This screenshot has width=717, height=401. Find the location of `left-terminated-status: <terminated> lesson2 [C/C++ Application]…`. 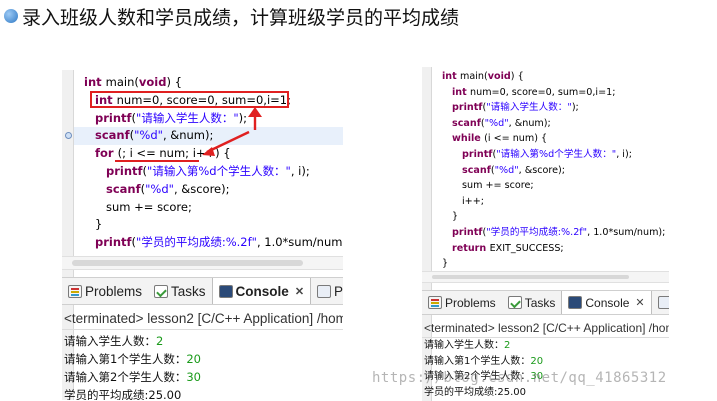

left-terminated-status: <terminated> lesson2 [C/C++ Application]… is located at coordinates (202, 319).